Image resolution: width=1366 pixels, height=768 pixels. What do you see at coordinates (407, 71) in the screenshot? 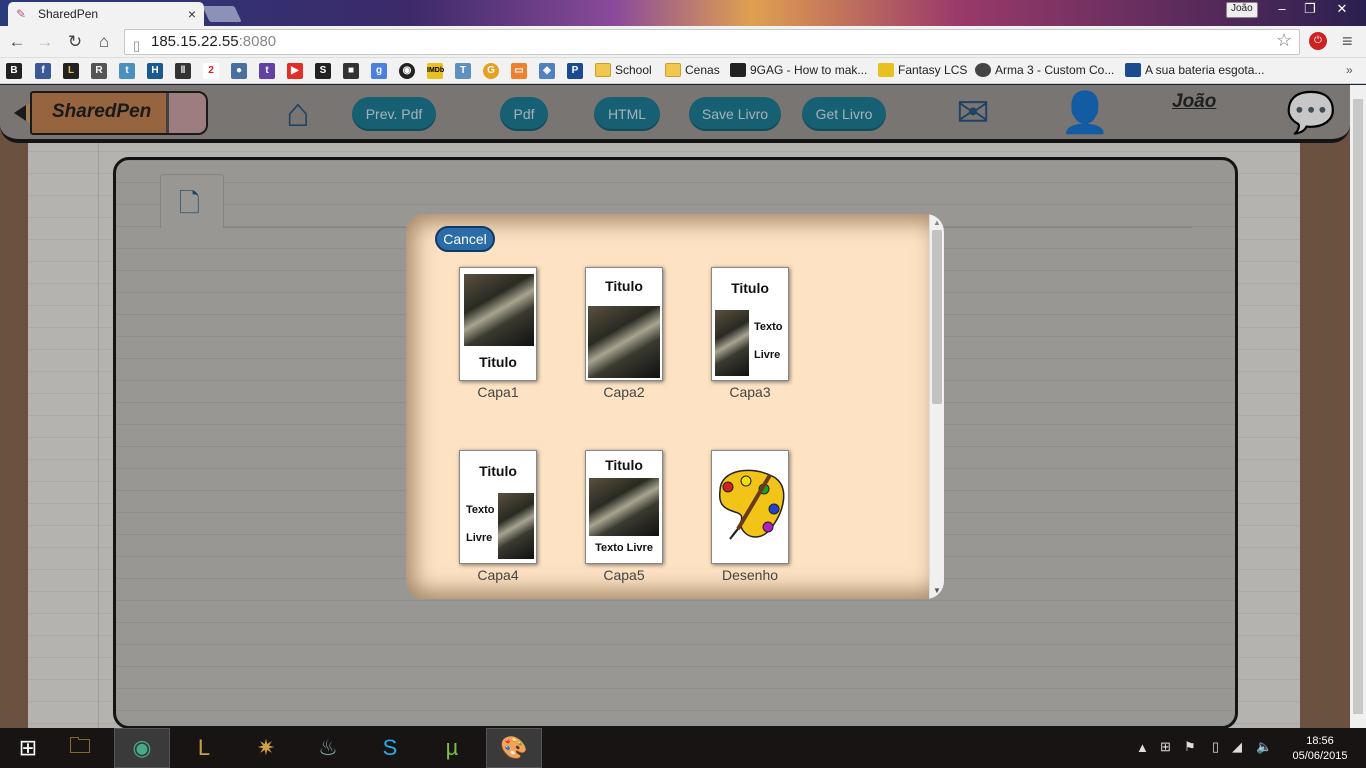
I see `bookmark-eye-icon: ◉` at bounding box center [407, 71].